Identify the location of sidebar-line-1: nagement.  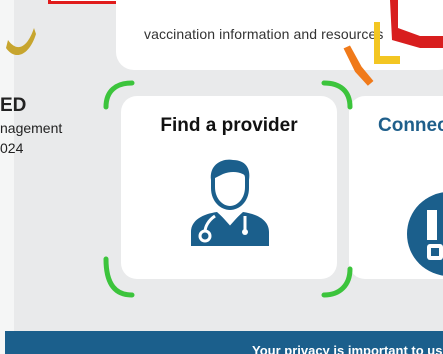
(31, 128).